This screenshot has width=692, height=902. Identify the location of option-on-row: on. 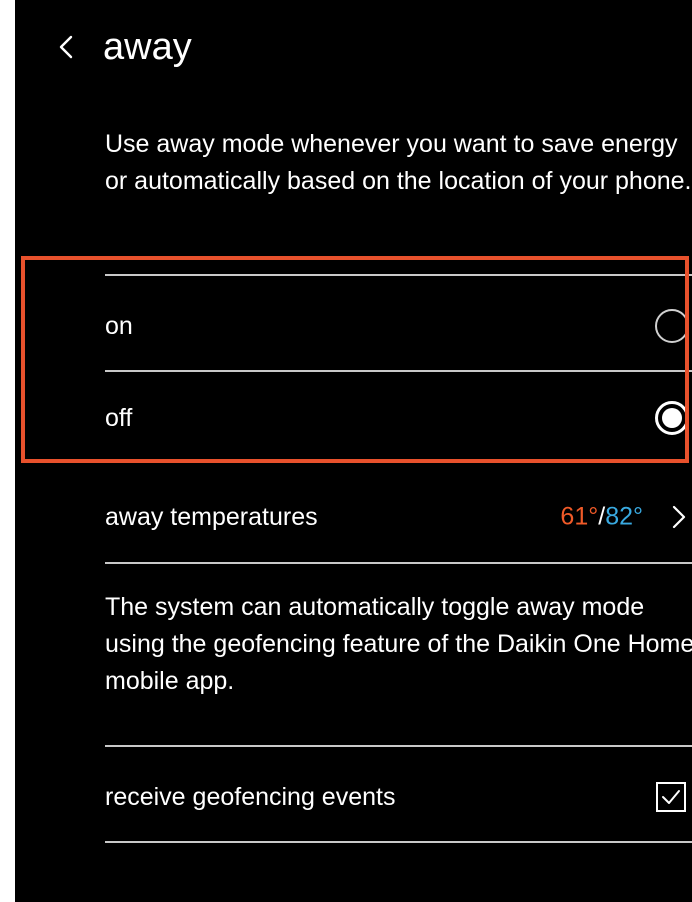
(398, 326).